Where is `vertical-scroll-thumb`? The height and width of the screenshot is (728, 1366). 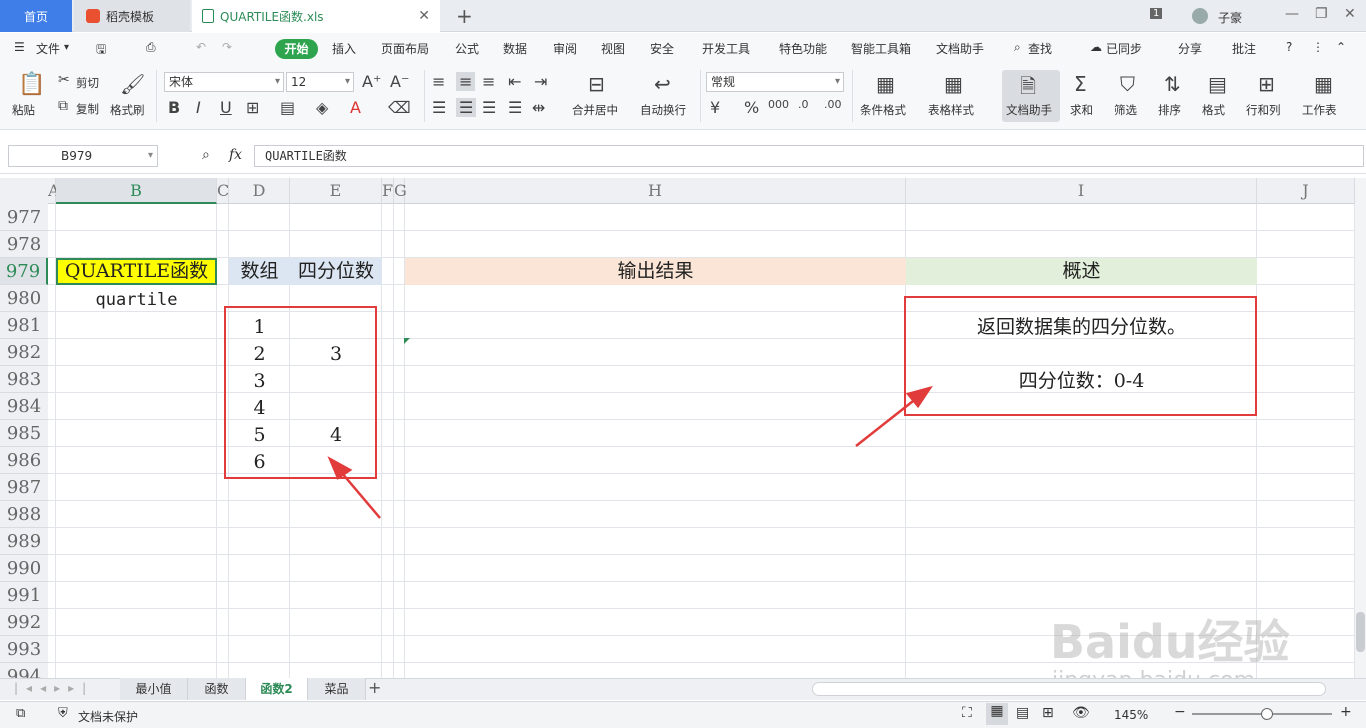
vertical-scroll-thumb is located at coordinates (1360, 632).